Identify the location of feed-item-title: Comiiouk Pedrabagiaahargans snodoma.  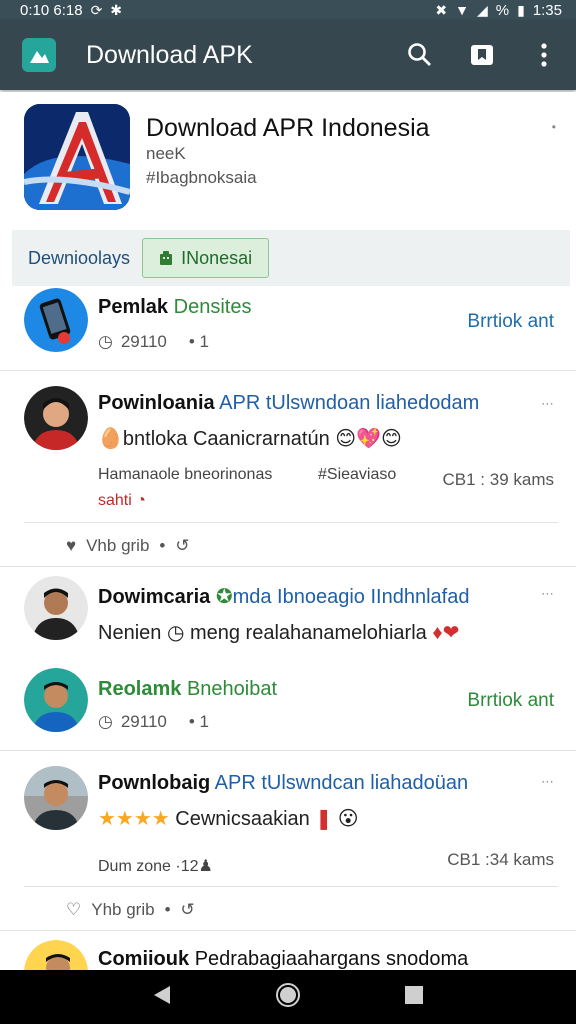
(283, 959).